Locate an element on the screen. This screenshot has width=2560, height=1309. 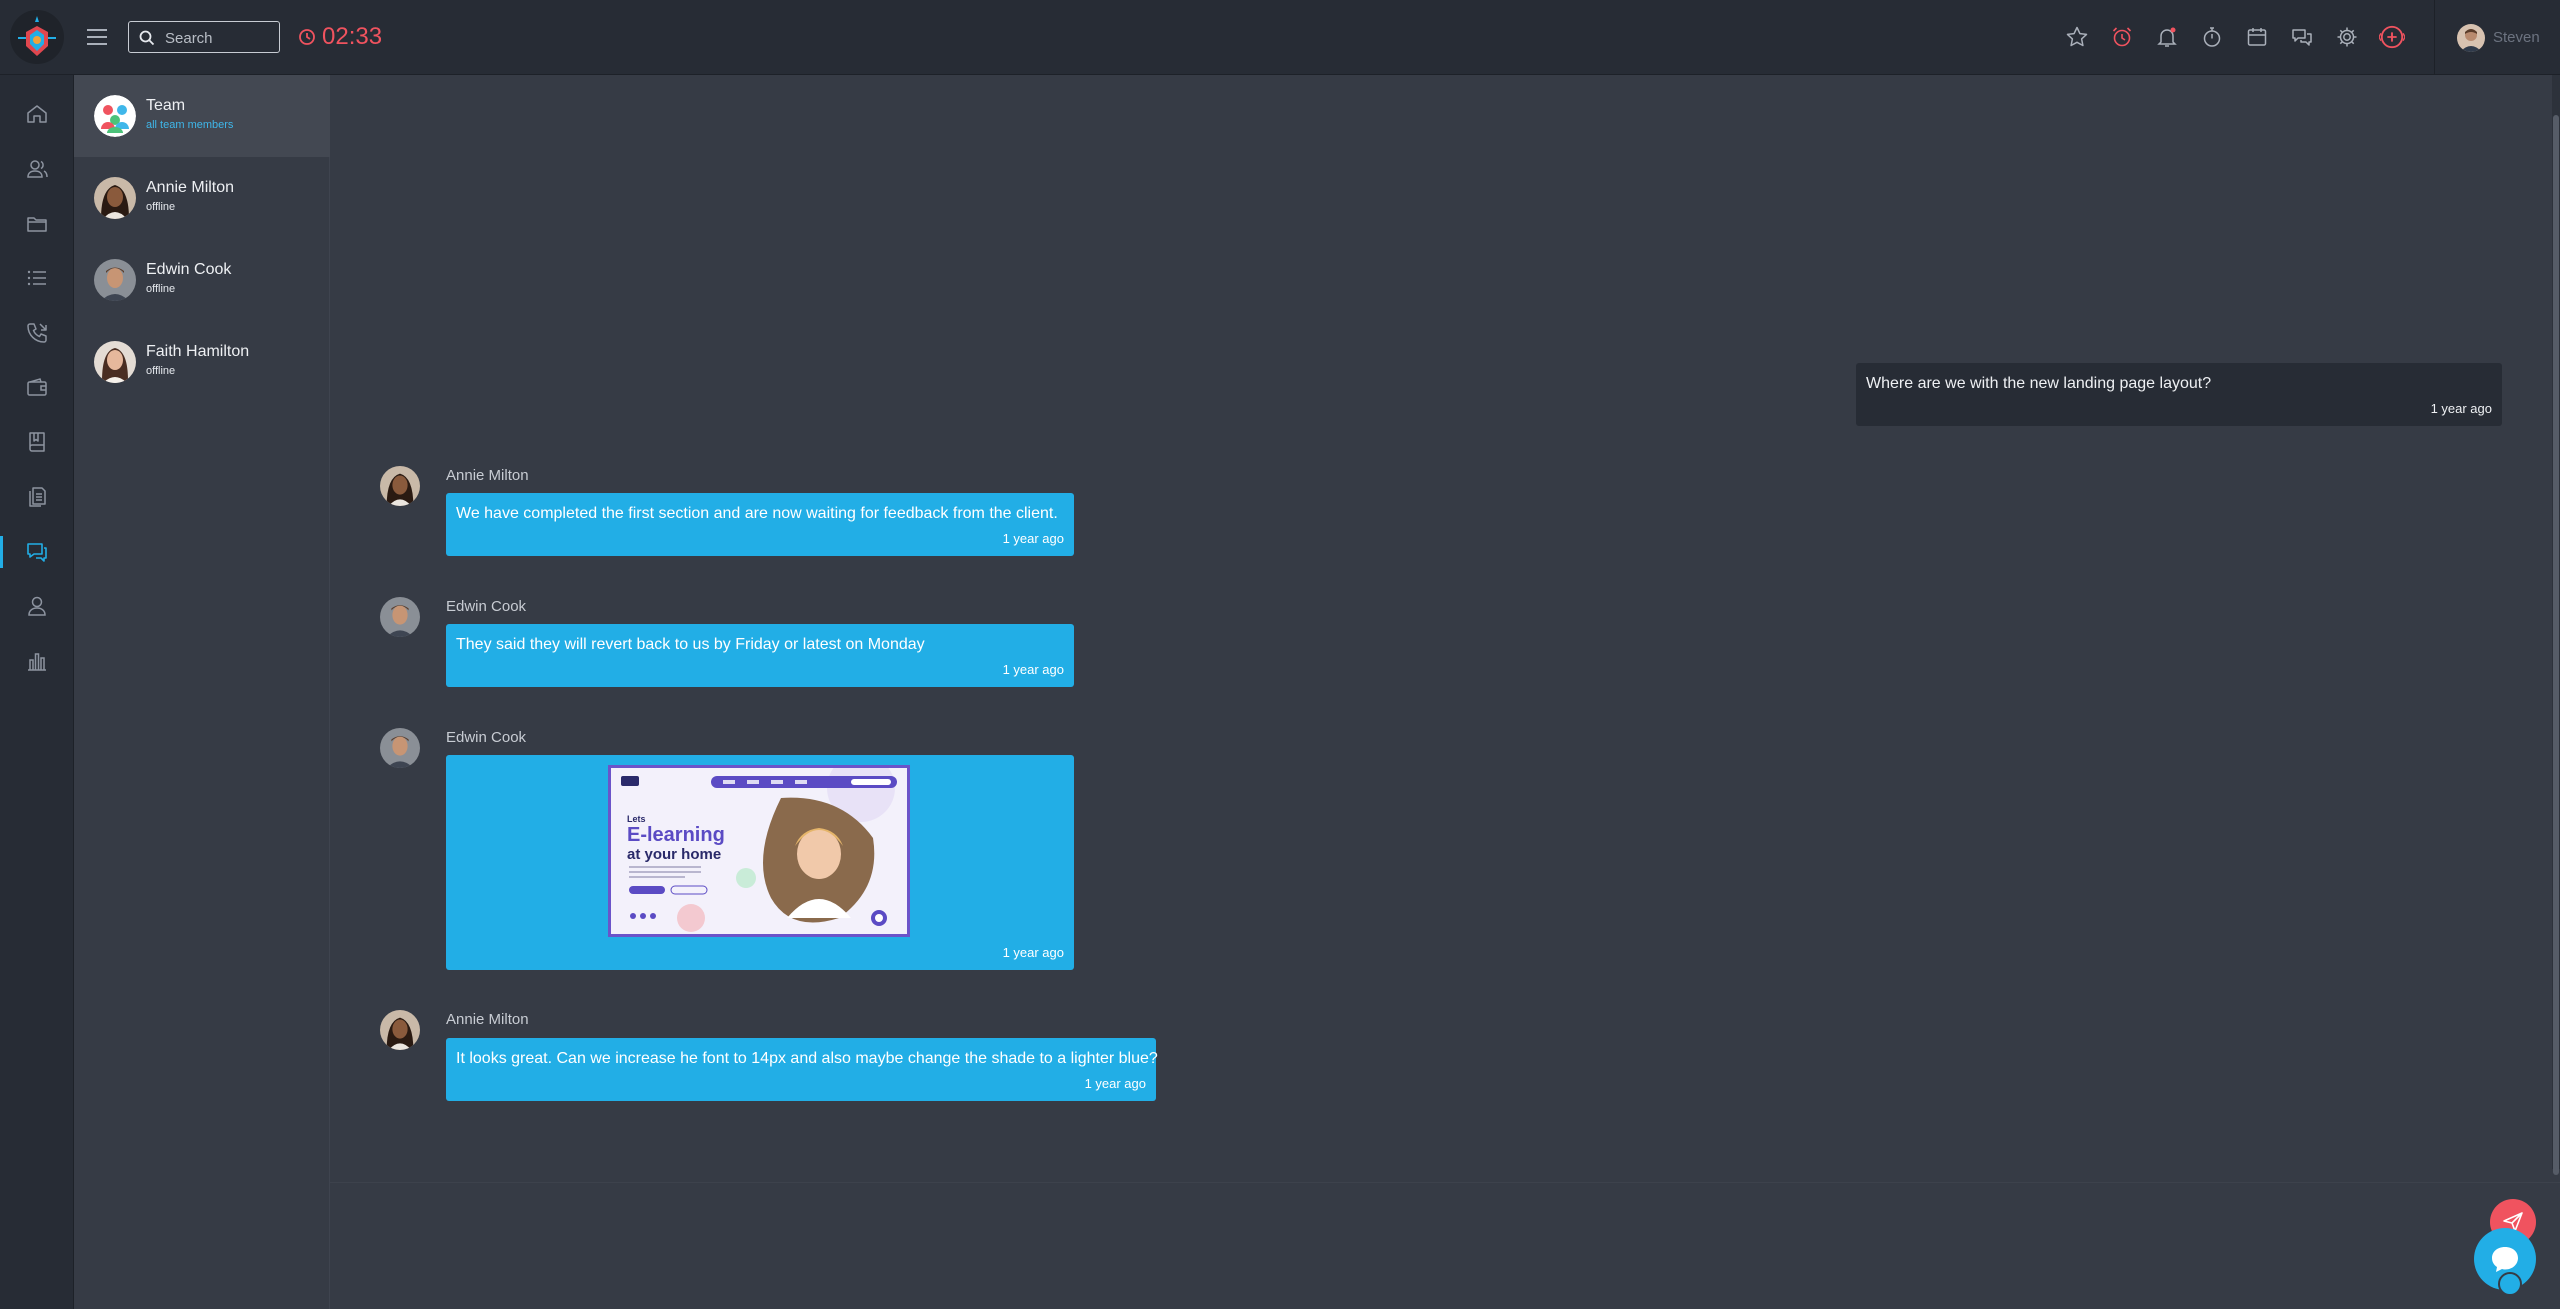
received-image-message: Lets E-learning at your home 1 year ago is located at coordinates (760, 862).